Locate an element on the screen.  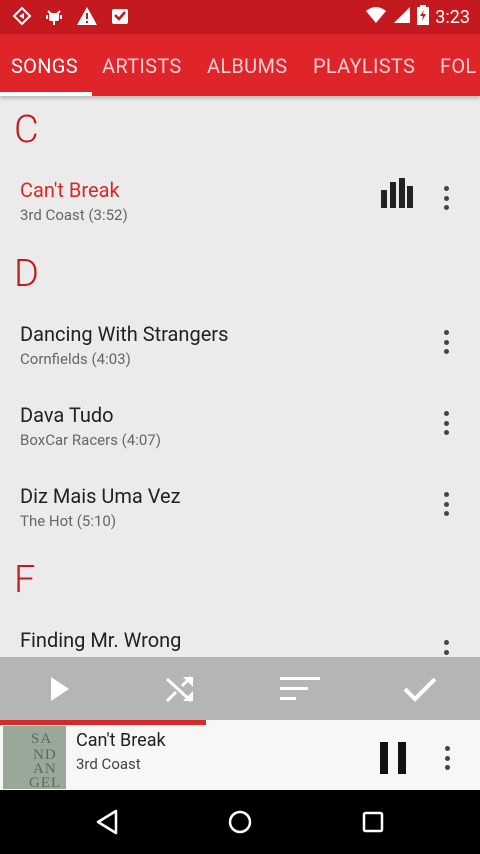
tab-bar: SONGS ARTISTS ALBUMS PLAYLISTS FOL is located at coordinates (240, 65).